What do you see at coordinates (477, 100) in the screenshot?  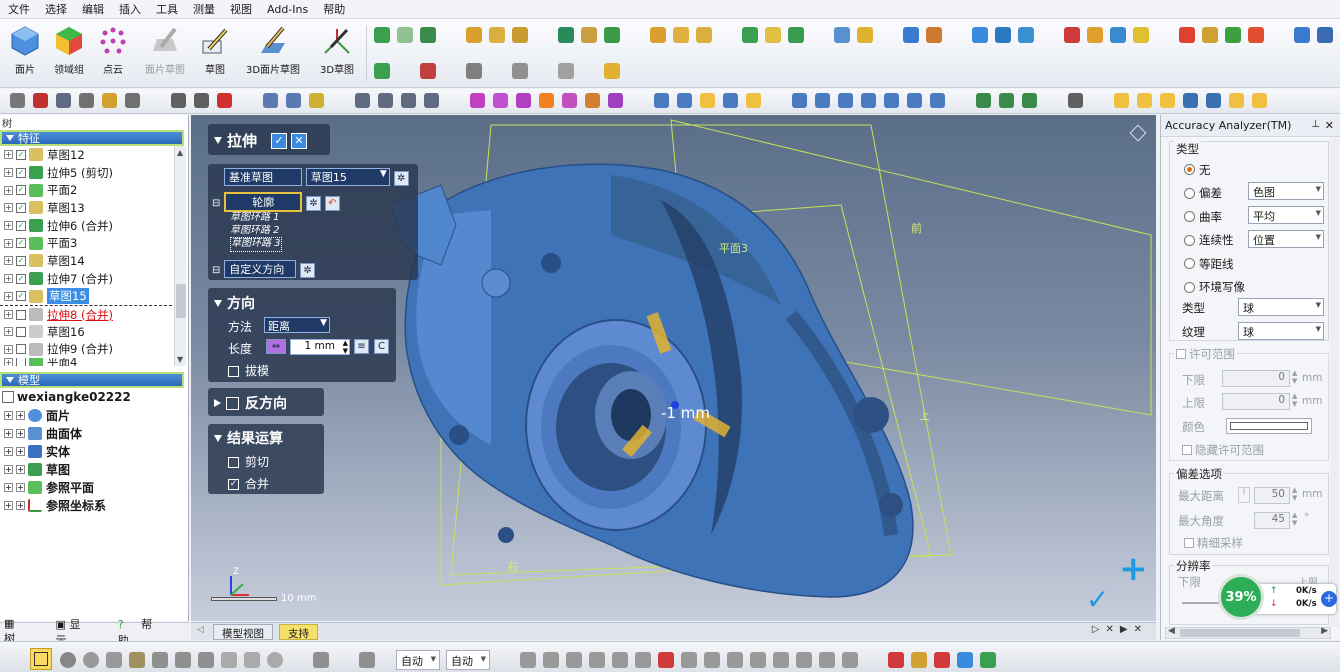 I see `point-display-icon` at bounding box center [477, 100].